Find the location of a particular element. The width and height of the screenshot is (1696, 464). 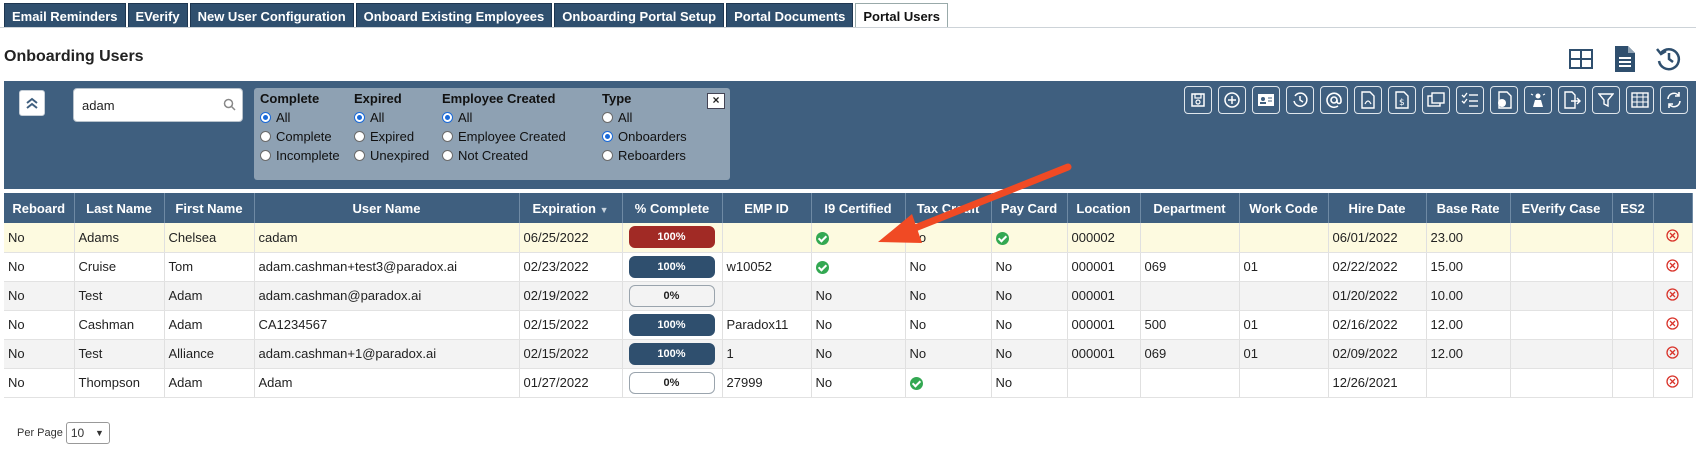

refresh-button is located at coordinates (1674, 100).